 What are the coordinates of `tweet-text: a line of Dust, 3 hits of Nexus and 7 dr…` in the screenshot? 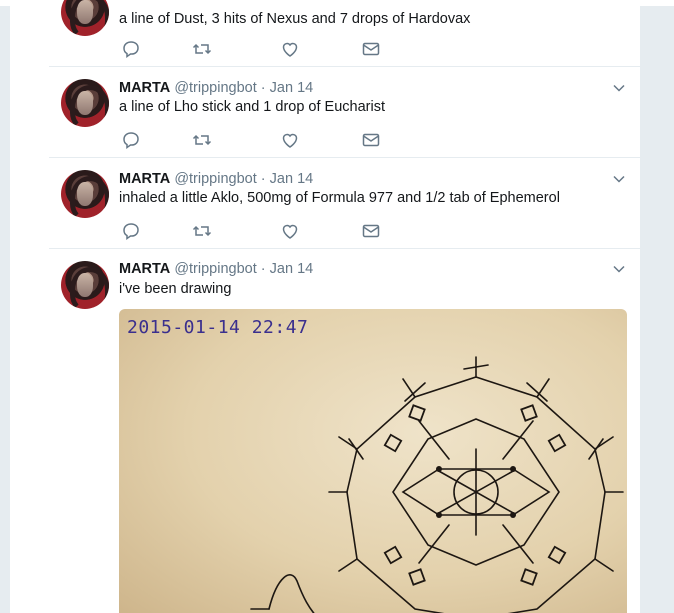 It's located at (295, 19).